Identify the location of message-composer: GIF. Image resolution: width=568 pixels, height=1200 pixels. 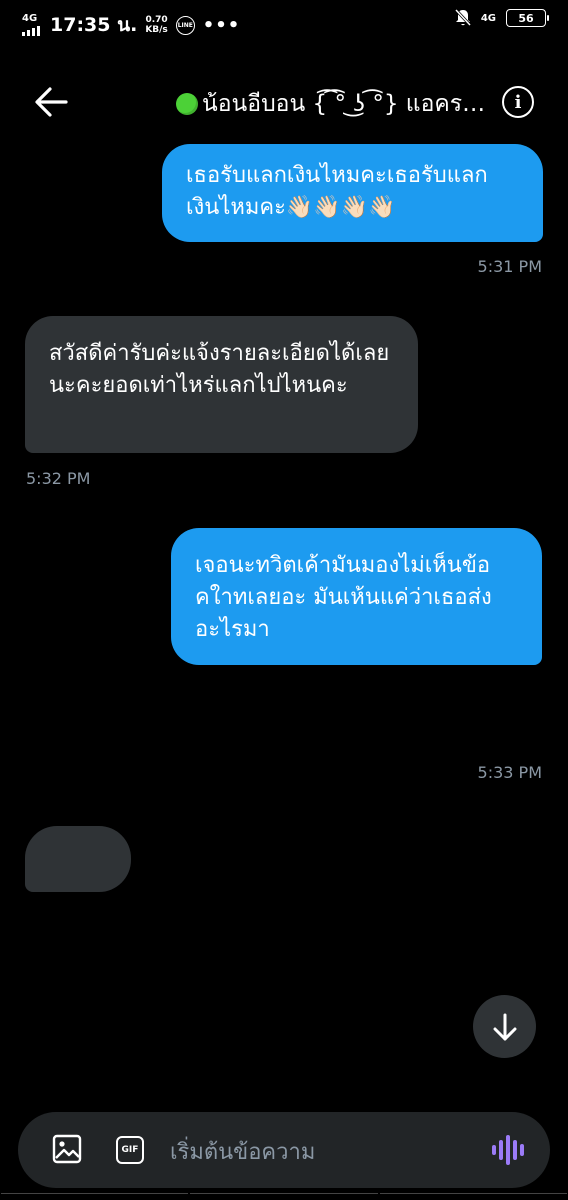
(284, 1150).